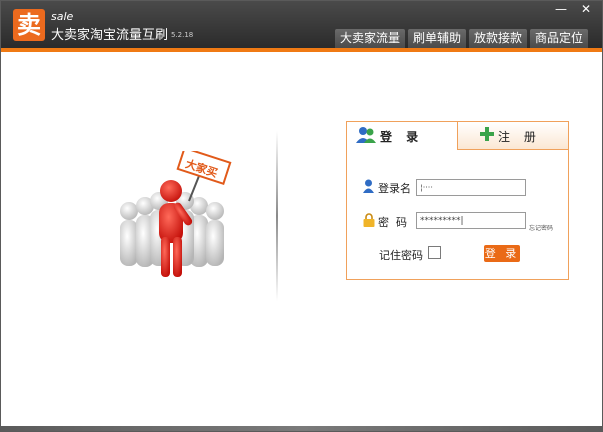 The width and height of the screenshot is (603, 432). Describe the element at coordinates (368, 187) in the screenshot. I see `user-icon` at that location.